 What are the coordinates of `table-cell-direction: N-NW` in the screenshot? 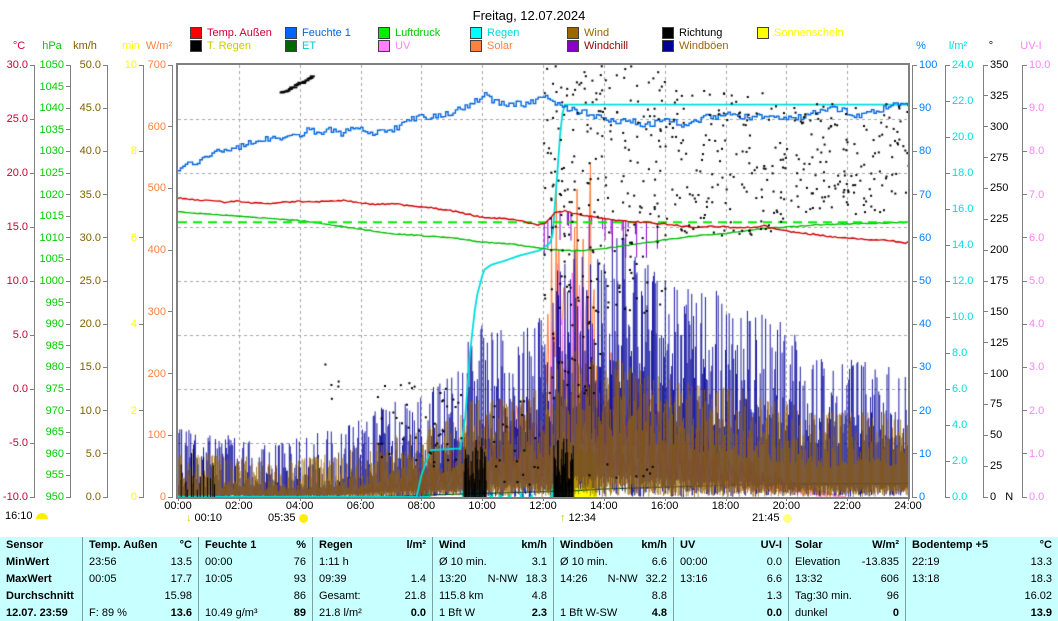 It's located at (502, 578).